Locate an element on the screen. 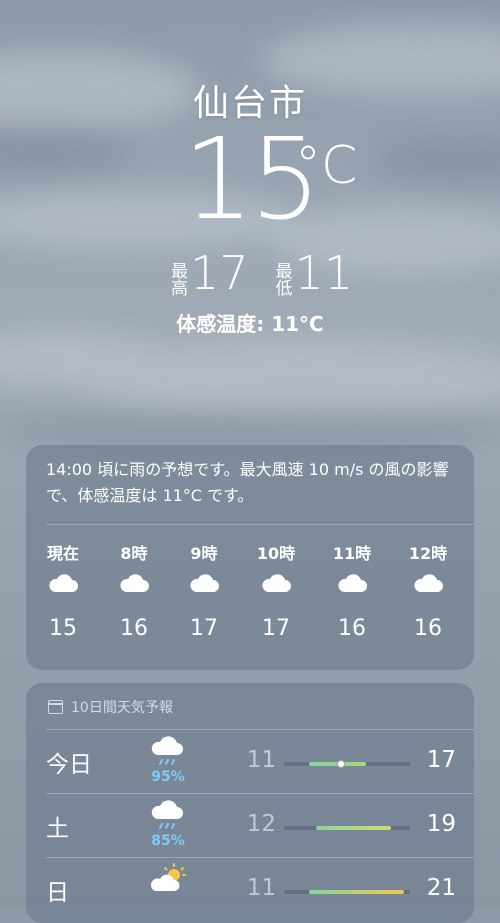  hourly-item: 12時 16 is located at coordinates (428, 590).